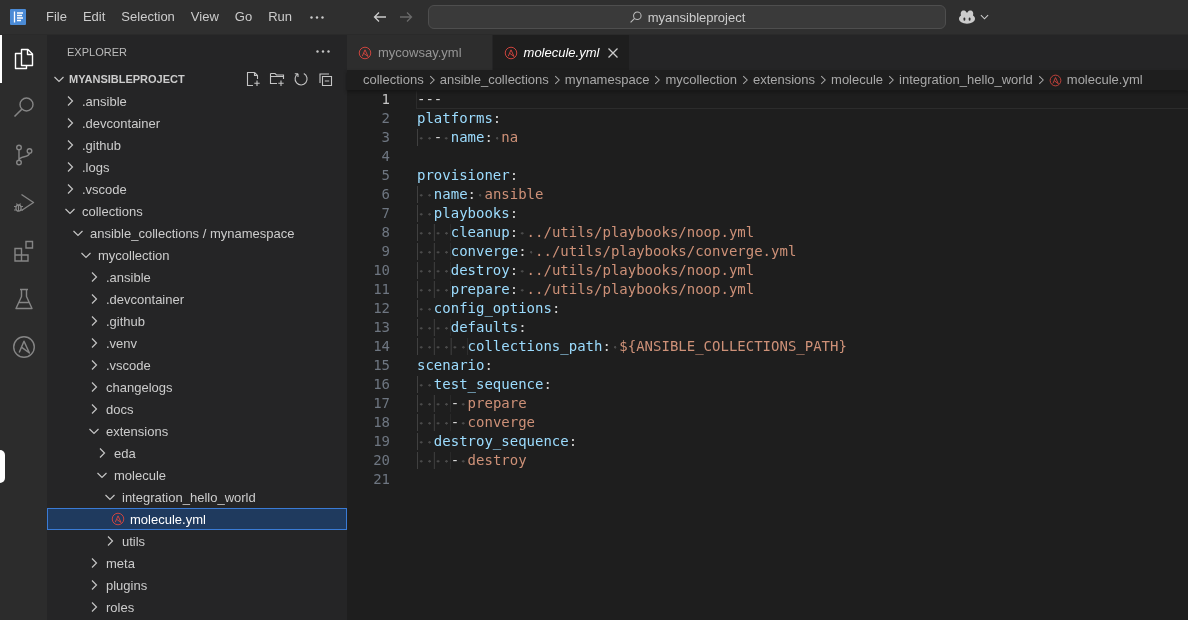 This screenshot has width=1188, height=620. Describe the element at coordinates (23, 347) in the screenshot. I see `a-logo-icon` at that location.